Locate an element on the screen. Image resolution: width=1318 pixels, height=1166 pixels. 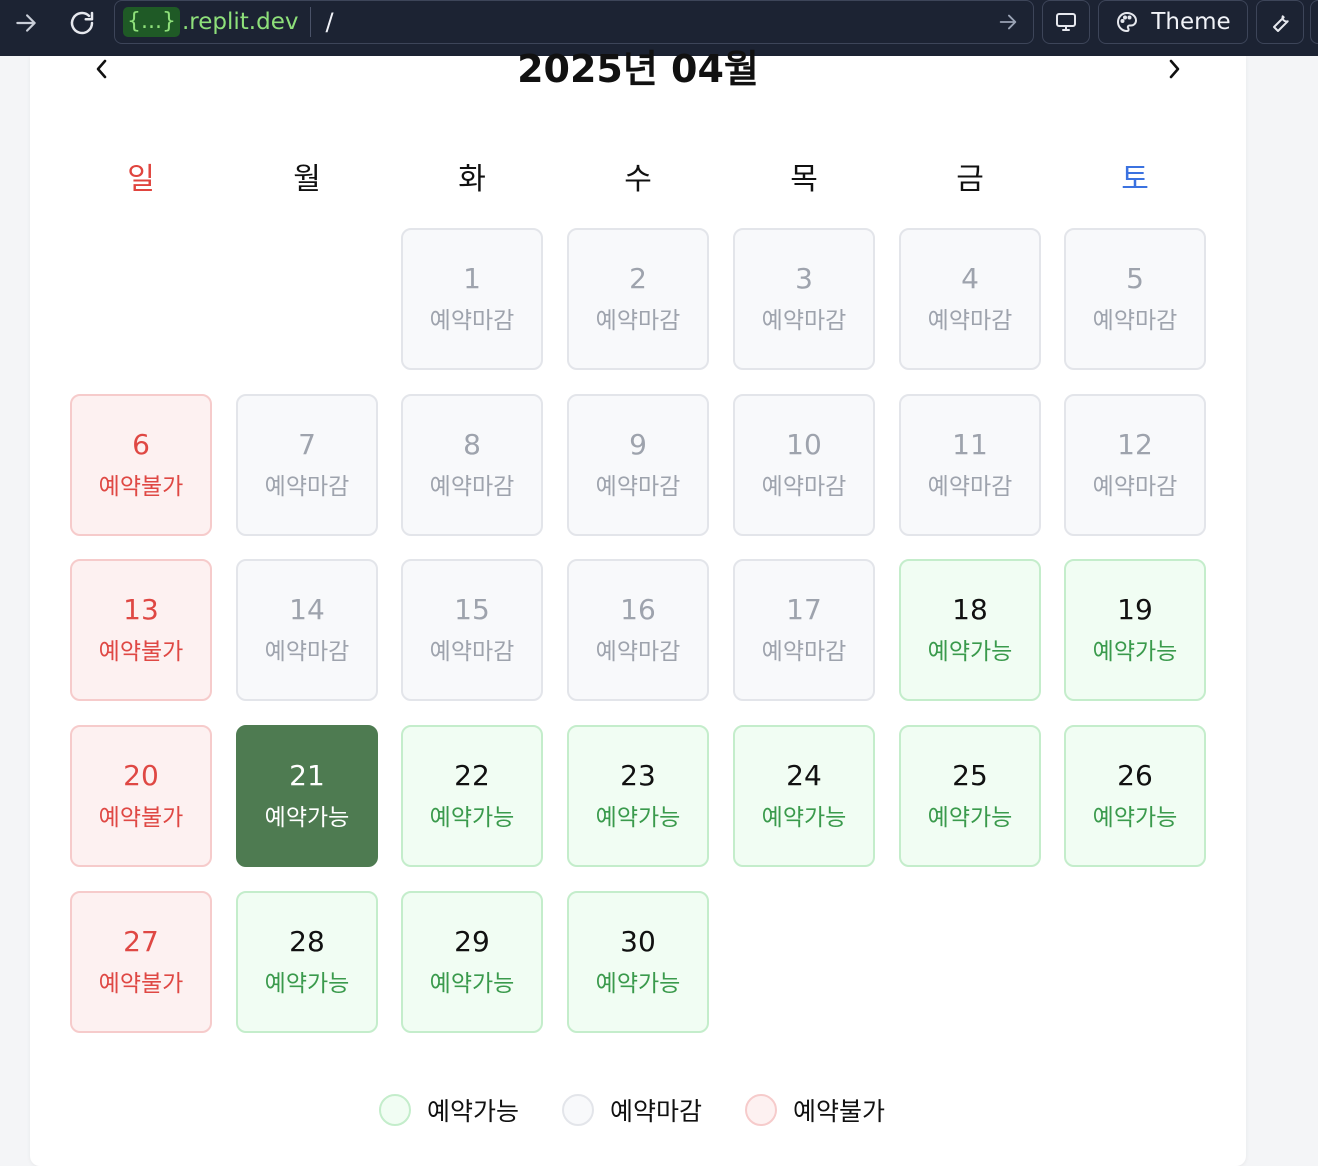
day-number: 10 is located at coordinates (804, 444).